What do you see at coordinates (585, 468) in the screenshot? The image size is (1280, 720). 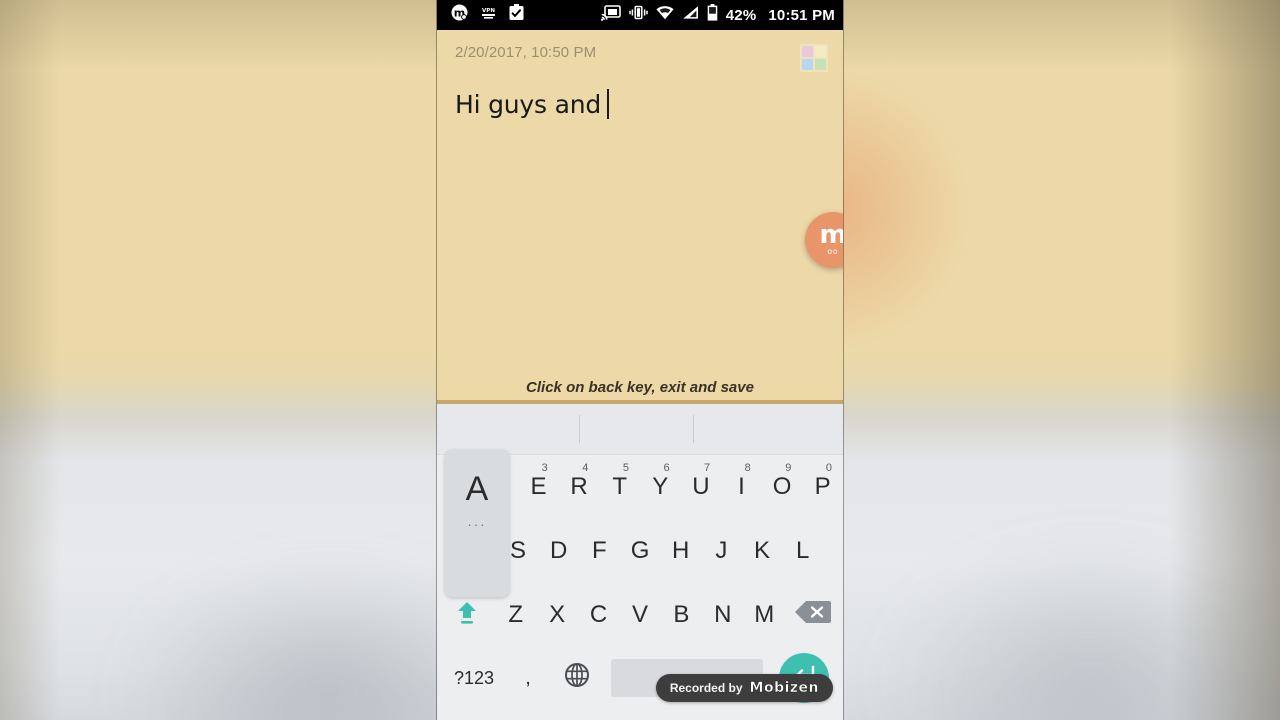 I see `key-r-number: 4` at bounding box center [585, 468].